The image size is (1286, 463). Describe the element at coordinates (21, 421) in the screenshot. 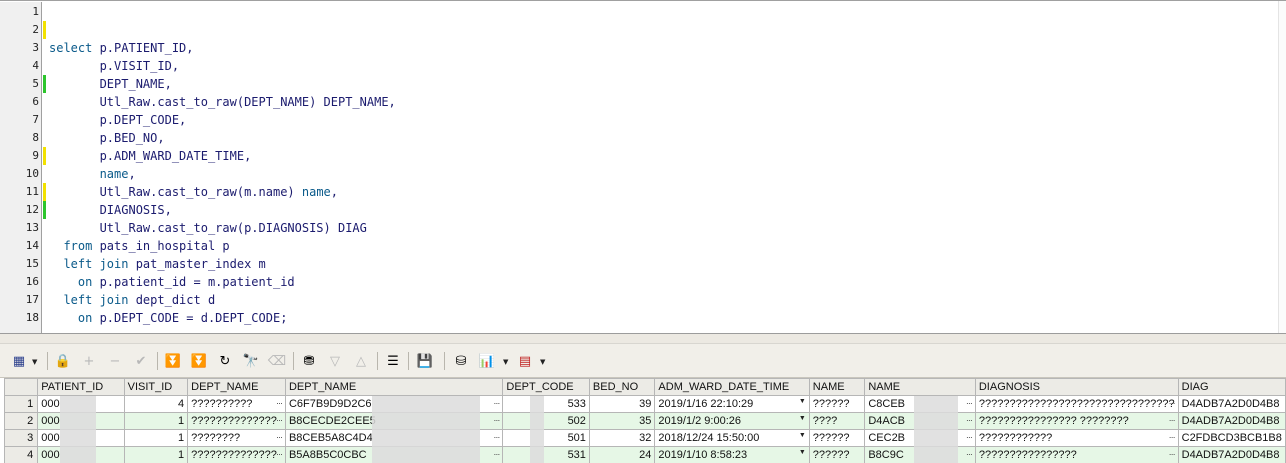

I see `row-number: 2` at that location.